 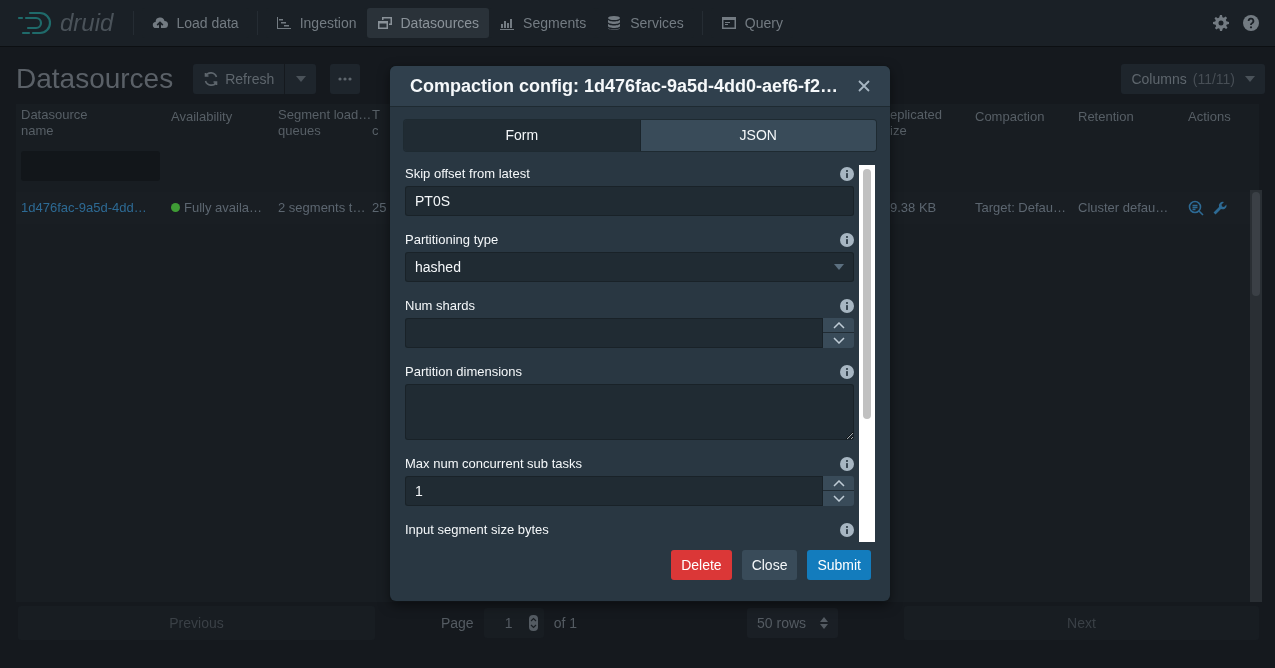 I want to click on number-field, so click(x=614, y=333).